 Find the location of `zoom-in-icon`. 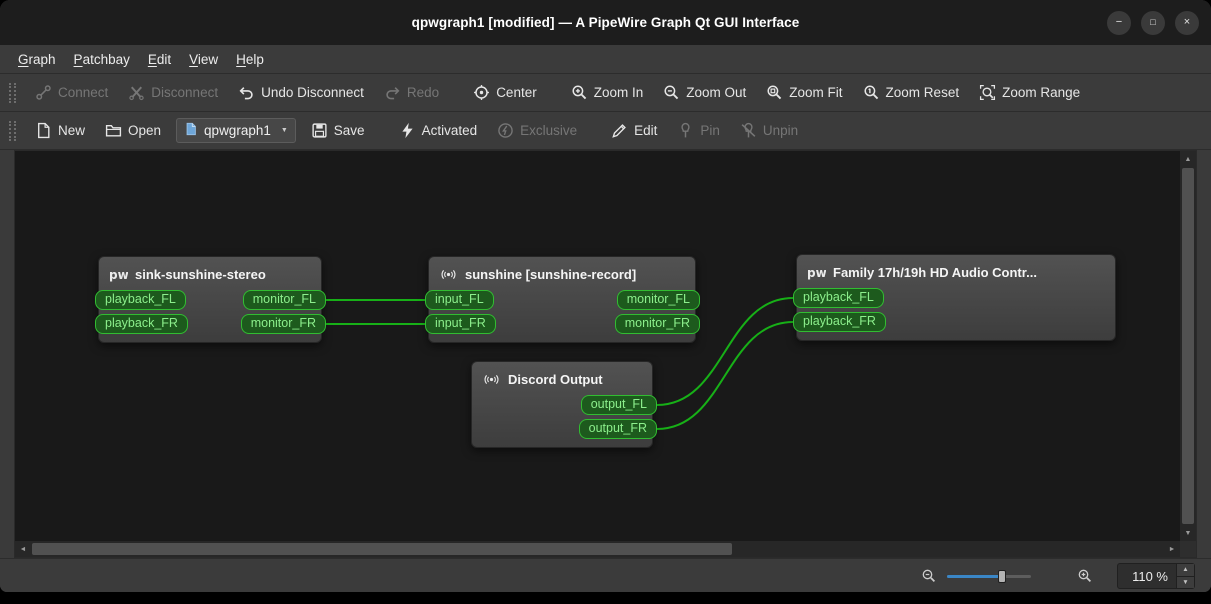

zoom-in-icon is located at coordinates (579, 92).